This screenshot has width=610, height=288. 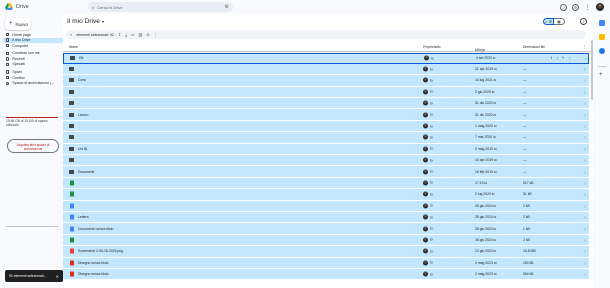 What do you see at coordinates (33, 77) in the screenshot?
I see `sidebar-item-trash: Cestino` at bounding box center [33, 77].